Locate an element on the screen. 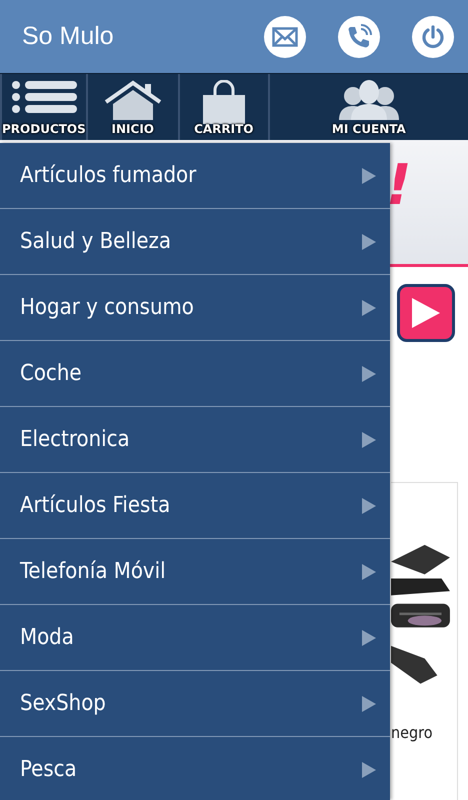 The height and width of the screenshot is (800, 468). product-card: negro is located at coordinates (424, 641).